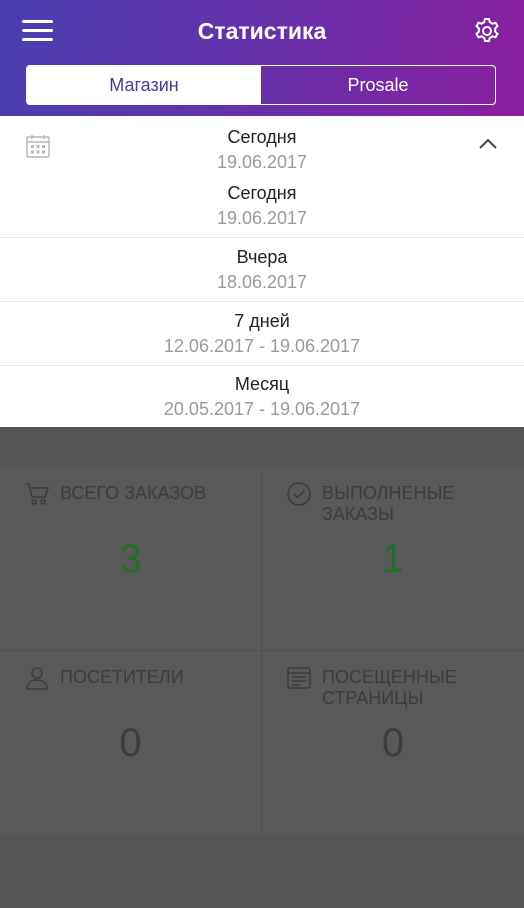 Image resolution: width=524 pixels, height=908 pixels. I want to click on stat-caption: Выполненые заказы, so click(388, 503).